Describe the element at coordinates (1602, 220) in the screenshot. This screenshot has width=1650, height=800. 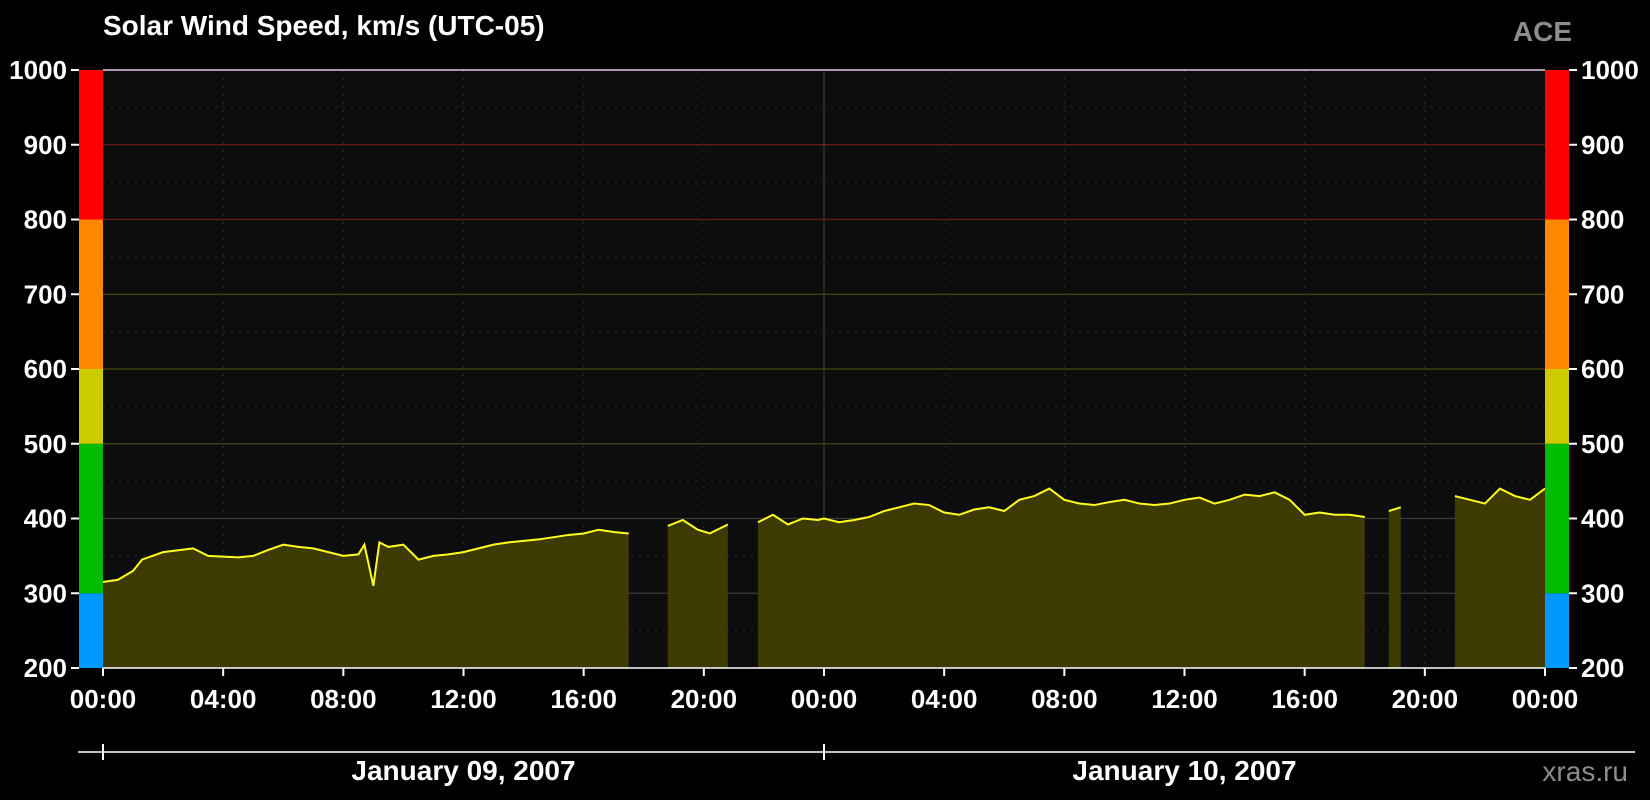
I see `right-y-tick-label: 800` at that location.